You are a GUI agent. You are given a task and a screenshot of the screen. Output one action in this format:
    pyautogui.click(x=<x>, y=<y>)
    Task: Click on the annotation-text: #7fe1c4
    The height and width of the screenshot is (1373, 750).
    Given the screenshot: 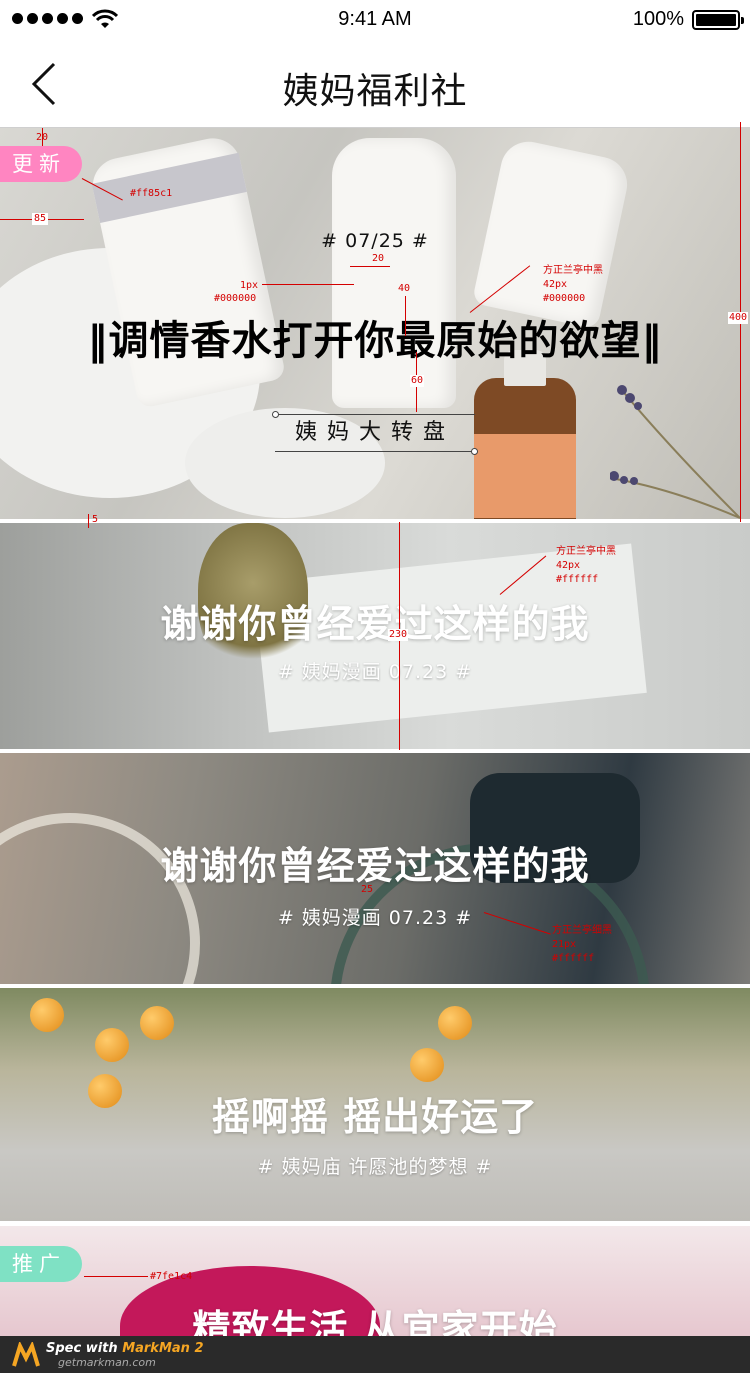 What is the action you would take?
    pyautogui.click(x=171, y=1276)
    